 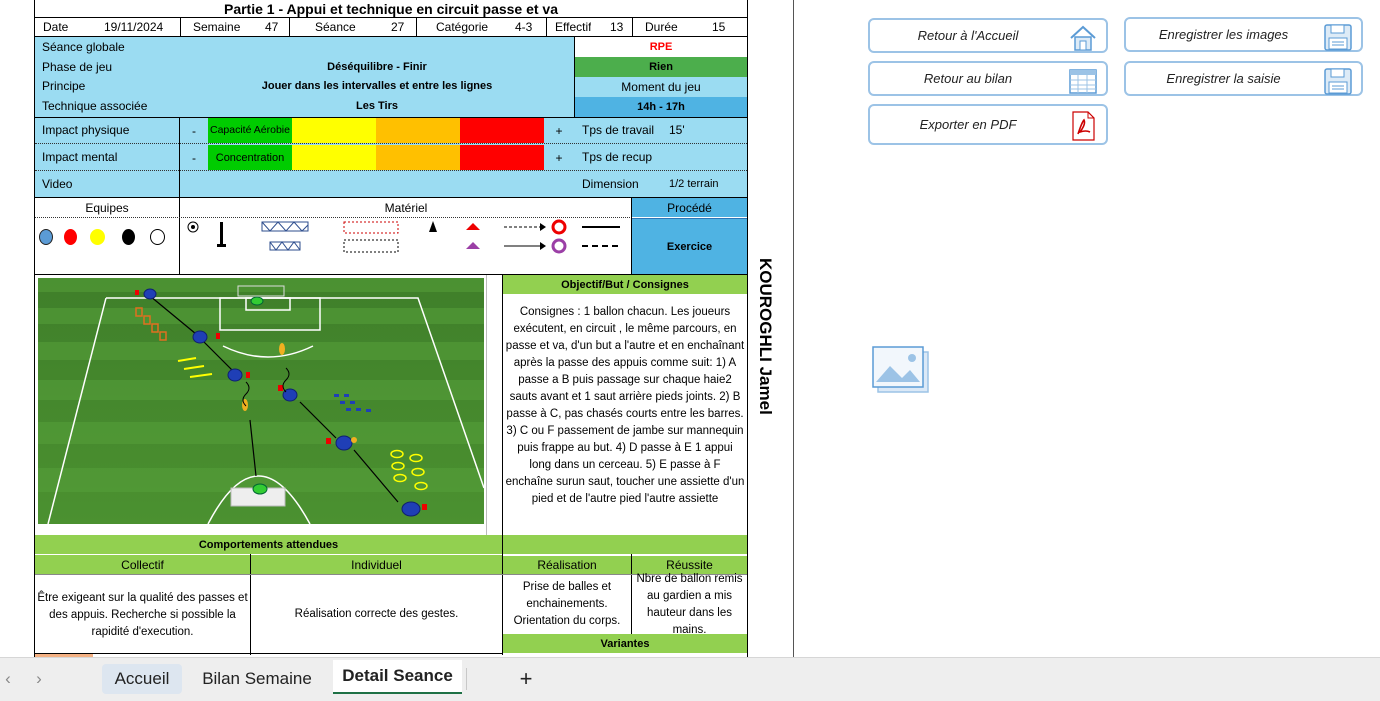 What do you see at coordinates (86, 130) in the screenshot?
I see `impact-physique-label: Impact physique` at bounding box center [86, 130].